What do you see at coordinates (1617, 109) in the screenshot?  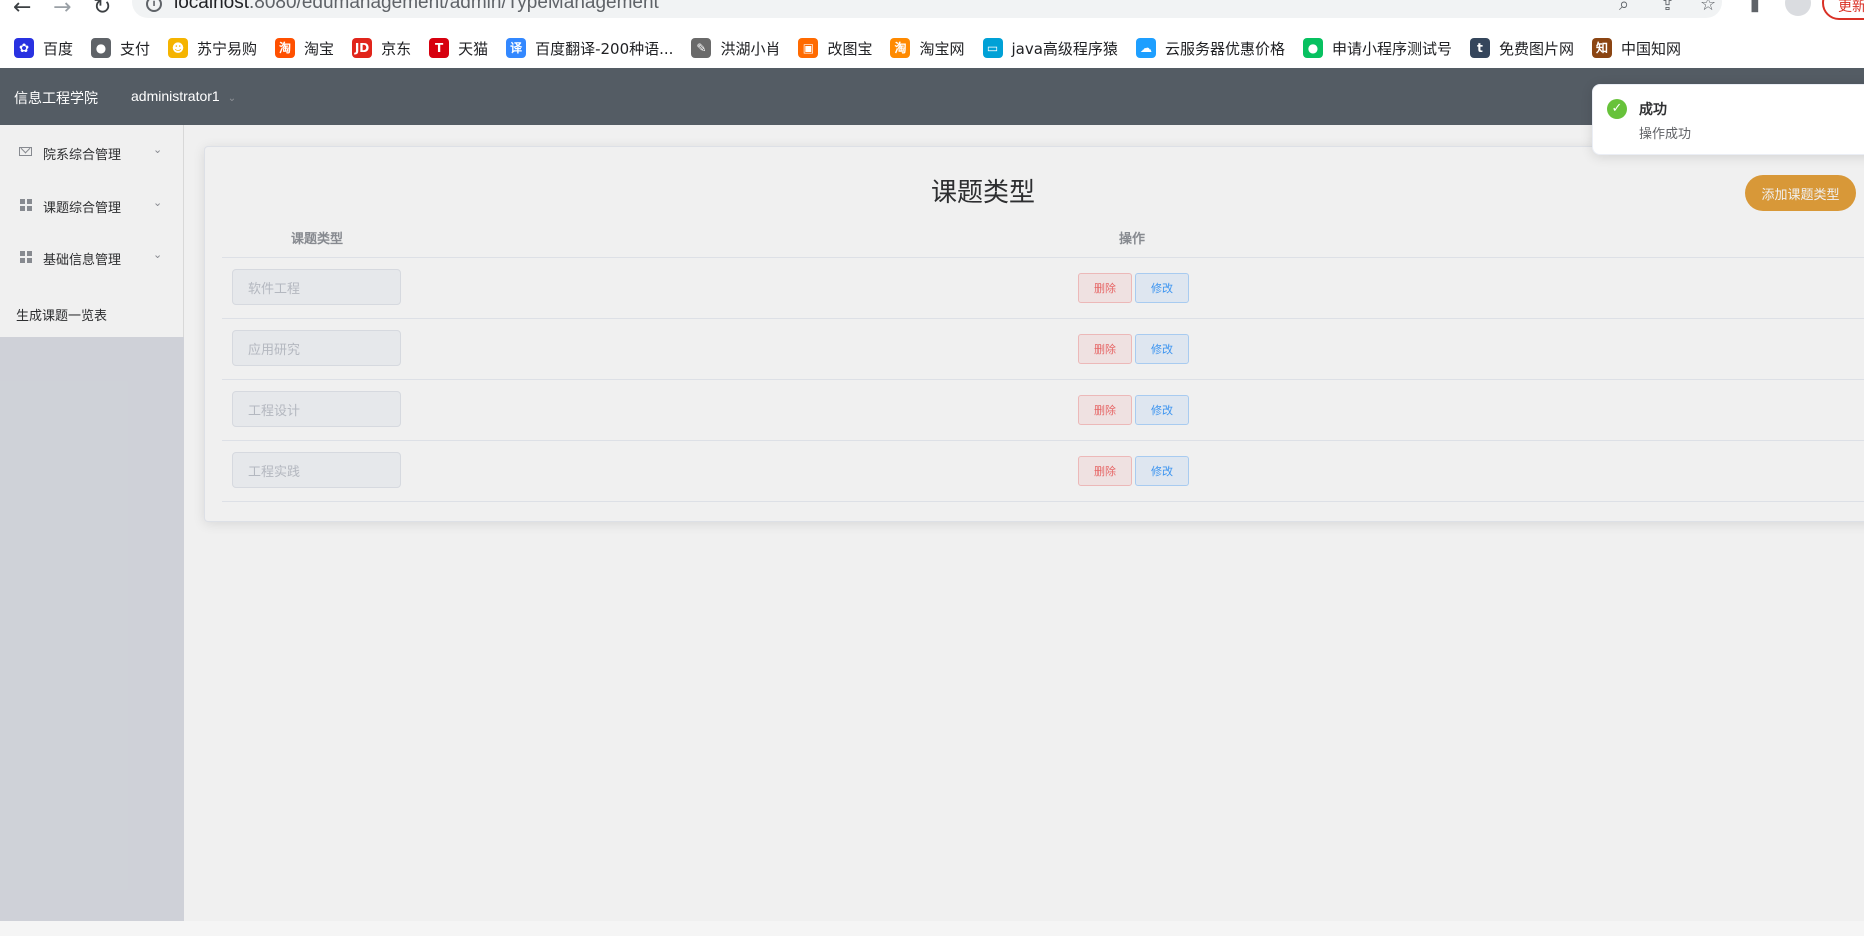 I see `check-circle-icon: ✓` at bounding box center [1617, 109].